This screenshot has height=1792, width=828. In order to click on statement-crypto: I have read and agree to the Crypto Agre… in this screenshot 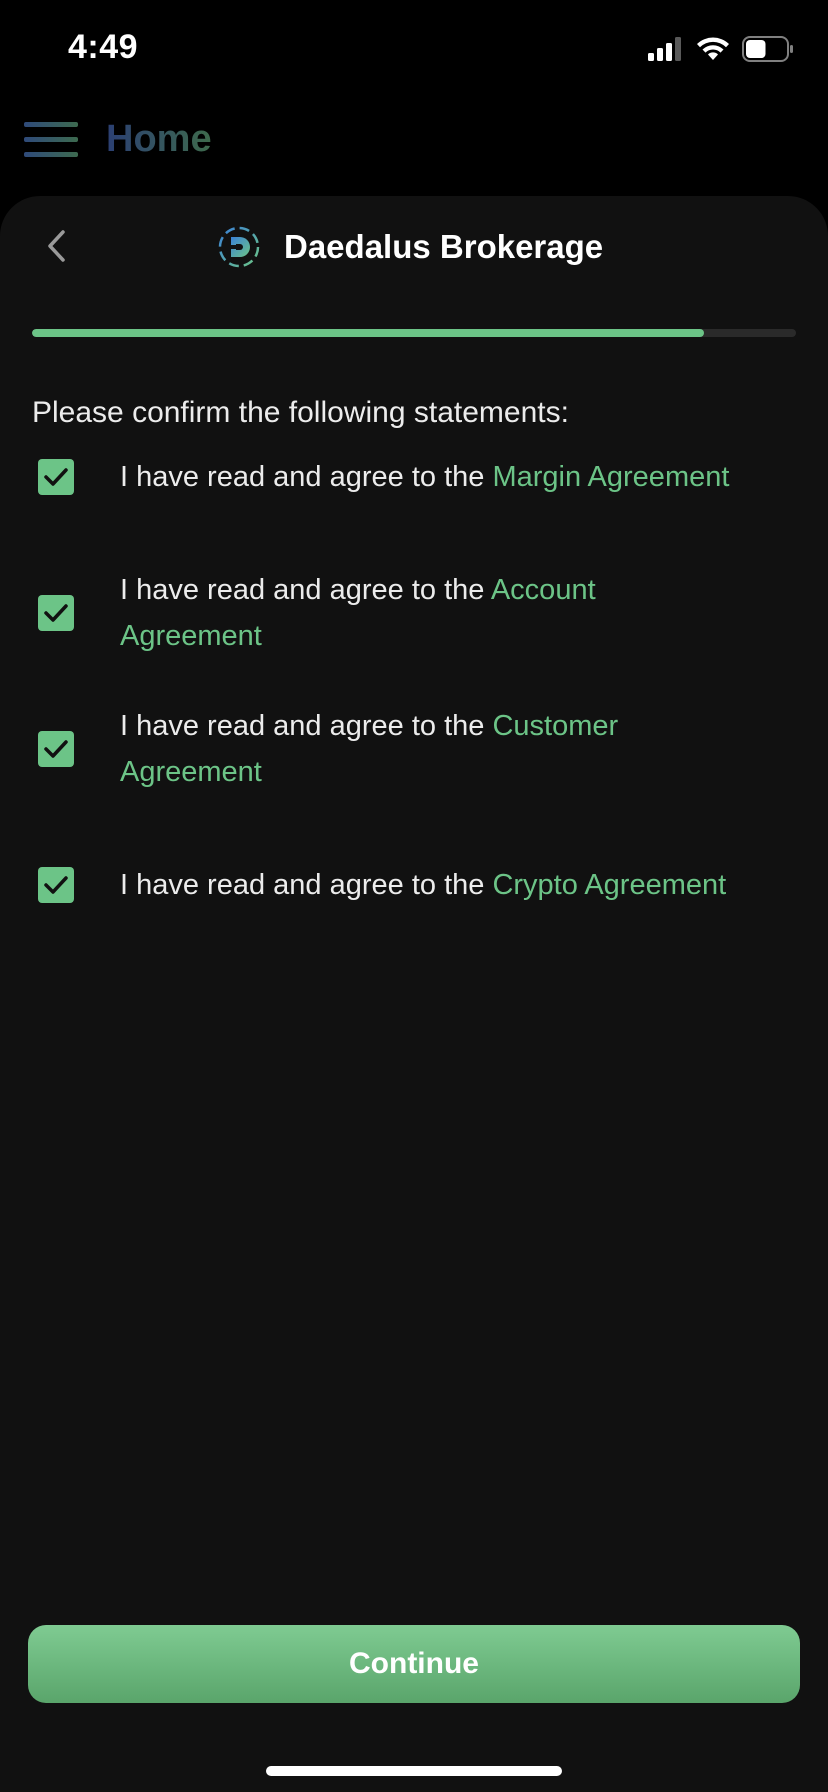, I will do `click(418, 885)`.